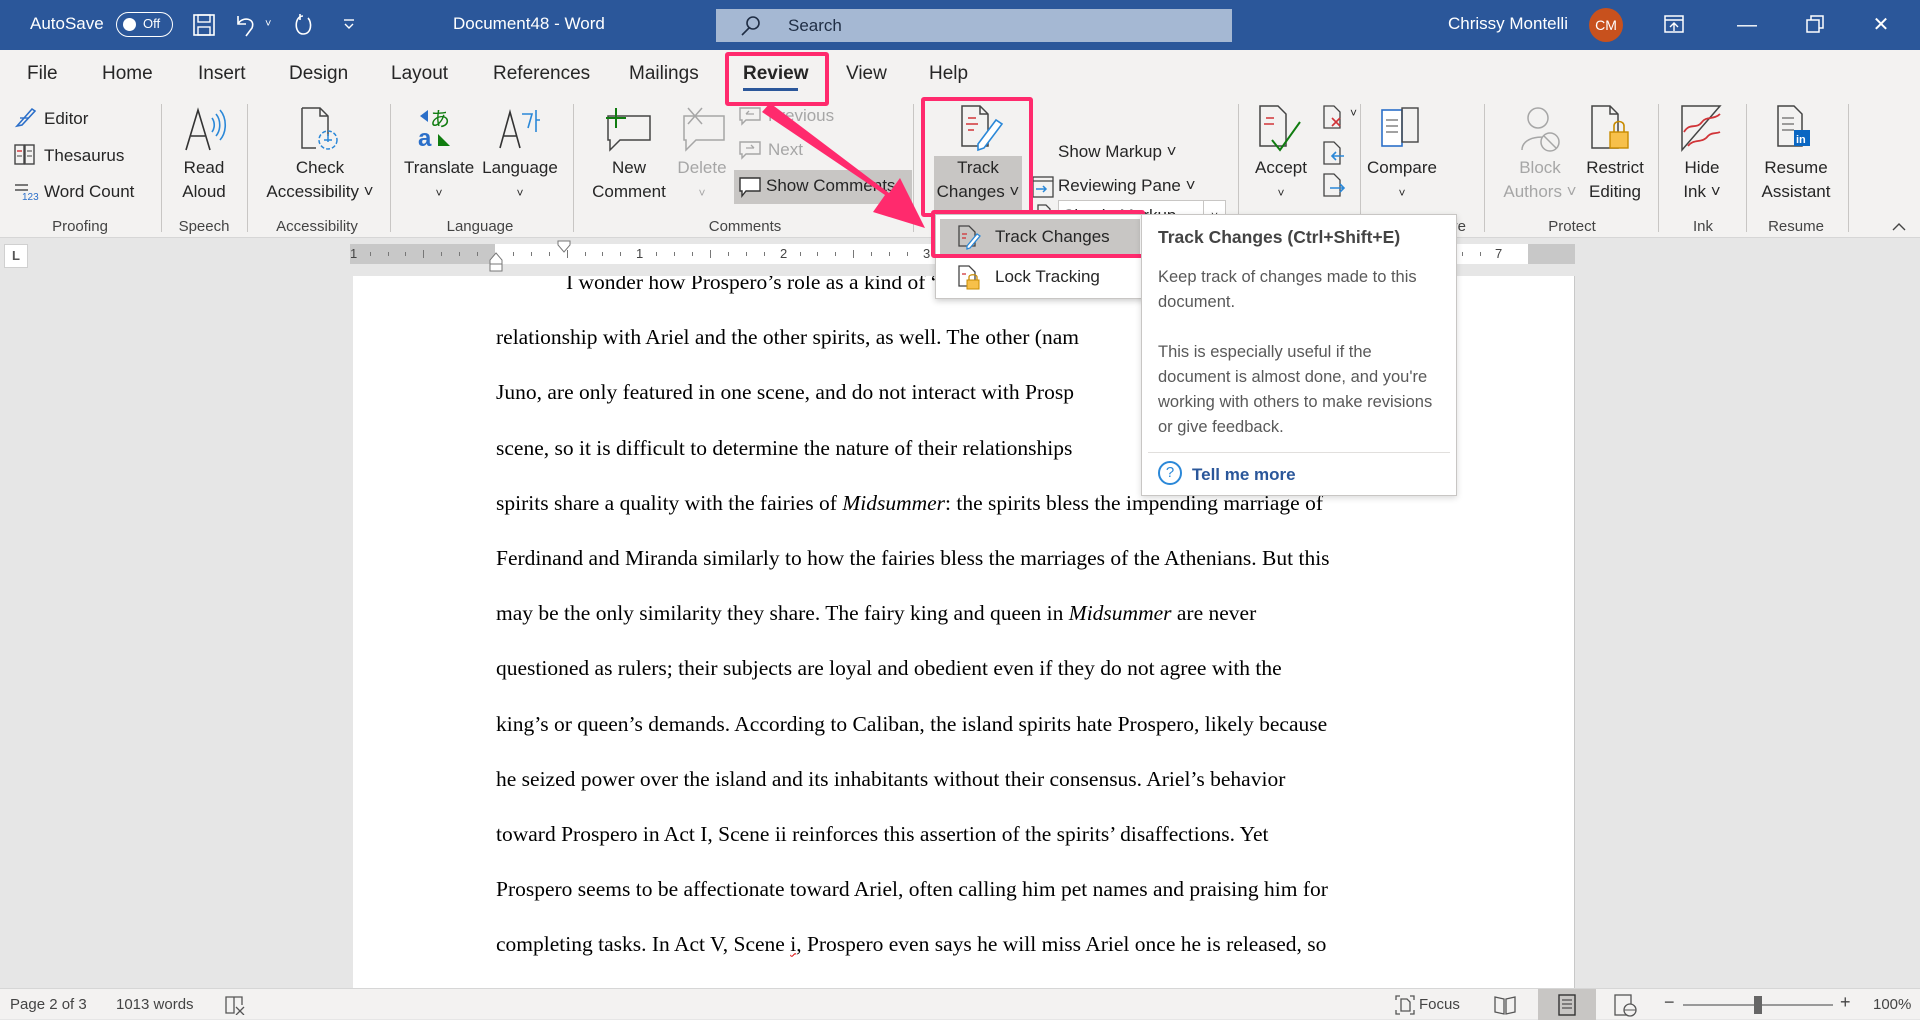 This screenshot has height=1020, width=1920. Describe the element at coordinates (1244, 475) in the screenshot. I see `tell-me-more-link: Tell me more` at that location.